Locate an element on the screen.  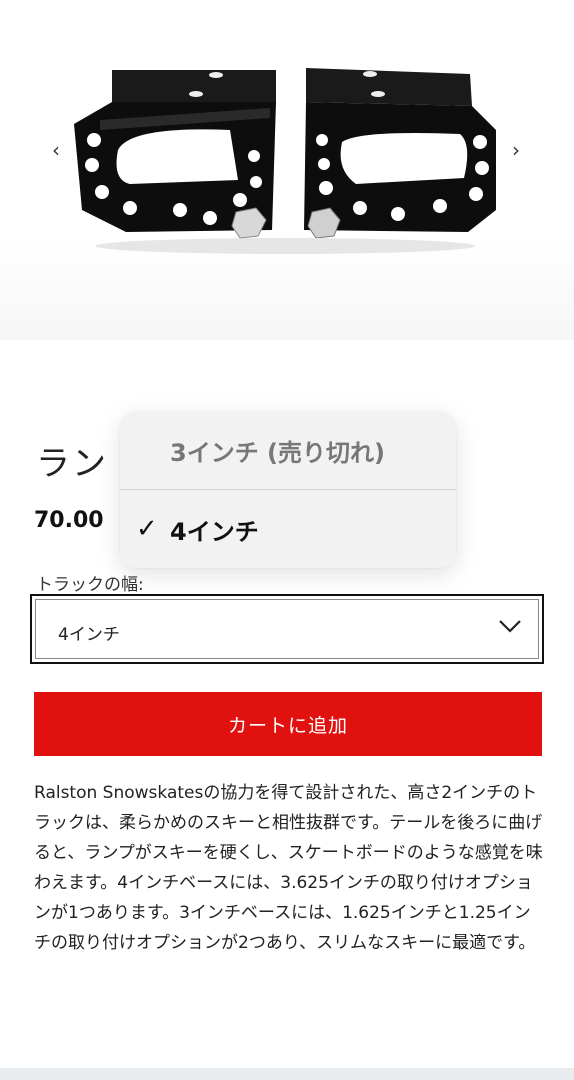
select-value: 4インチ is located at coordinates (89, 635).